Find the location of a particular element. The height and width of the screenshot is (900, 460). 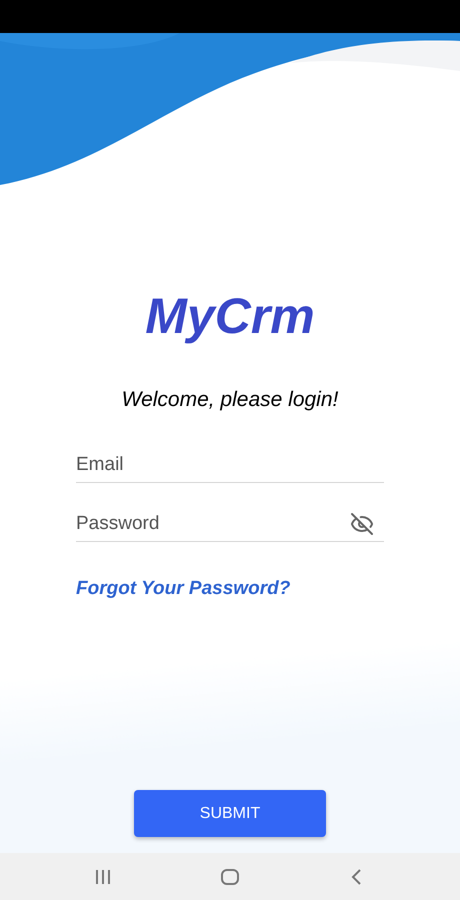

email-field: Email is located at coordinates (230, 465).